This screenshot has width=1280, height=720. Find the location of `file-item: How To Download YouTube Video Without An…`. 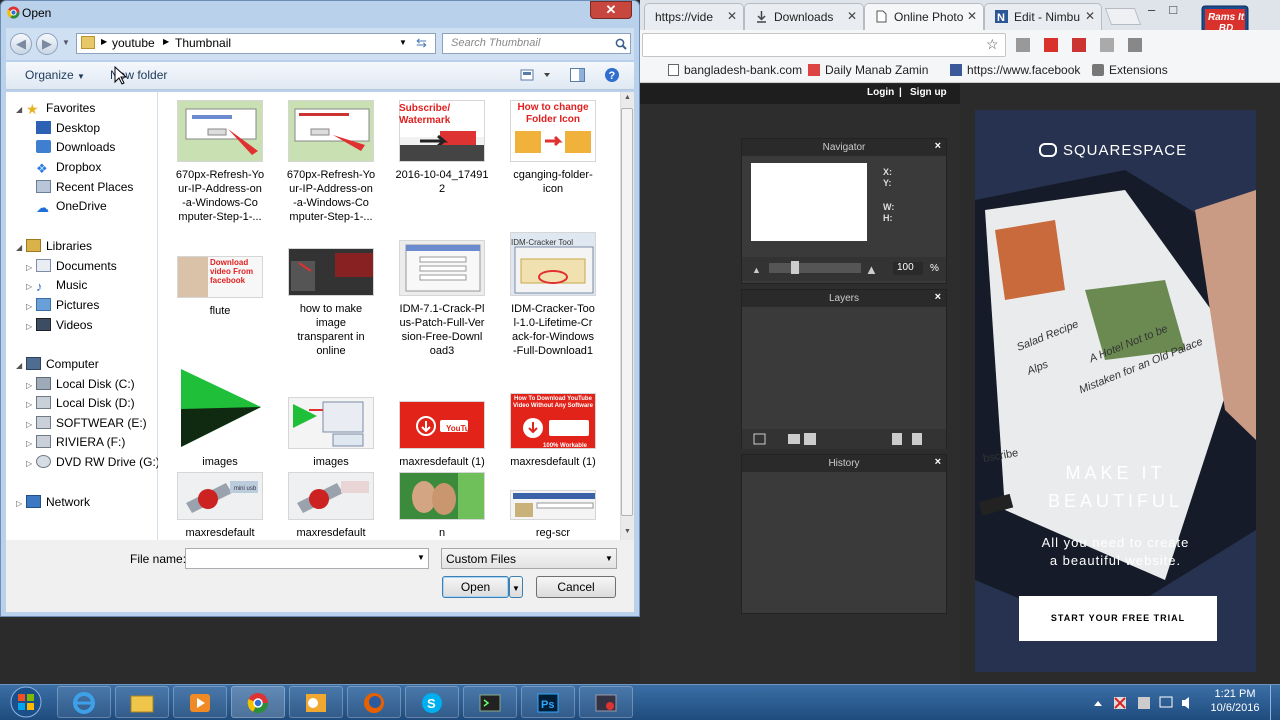

file-item: How To Download YouTube Video Without An… is located at coordinates (553, 416).